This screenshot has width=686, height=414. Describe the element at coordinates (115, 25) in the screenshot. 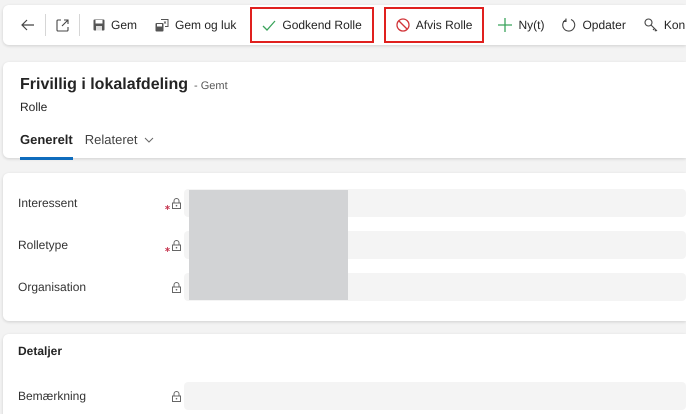

I see `command-button: Gem` at that location.